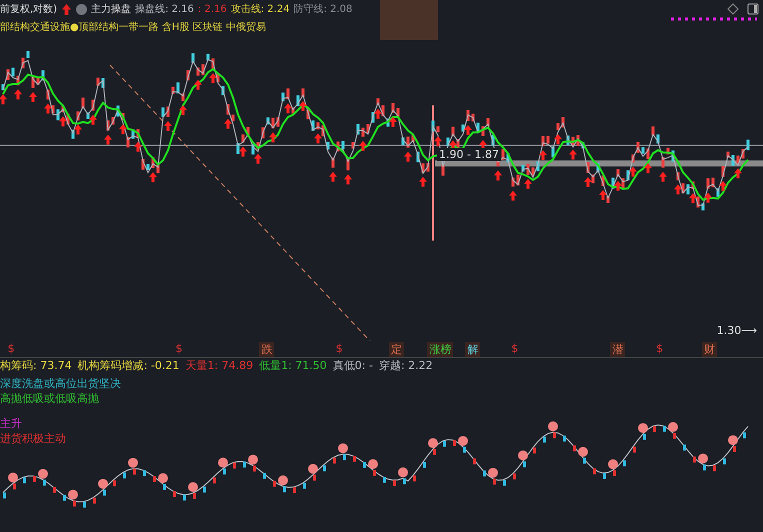 The width and height of the screenshot is (763, 532). I want to click on legend-value: 防守线: 2.08, so click(323, 9).